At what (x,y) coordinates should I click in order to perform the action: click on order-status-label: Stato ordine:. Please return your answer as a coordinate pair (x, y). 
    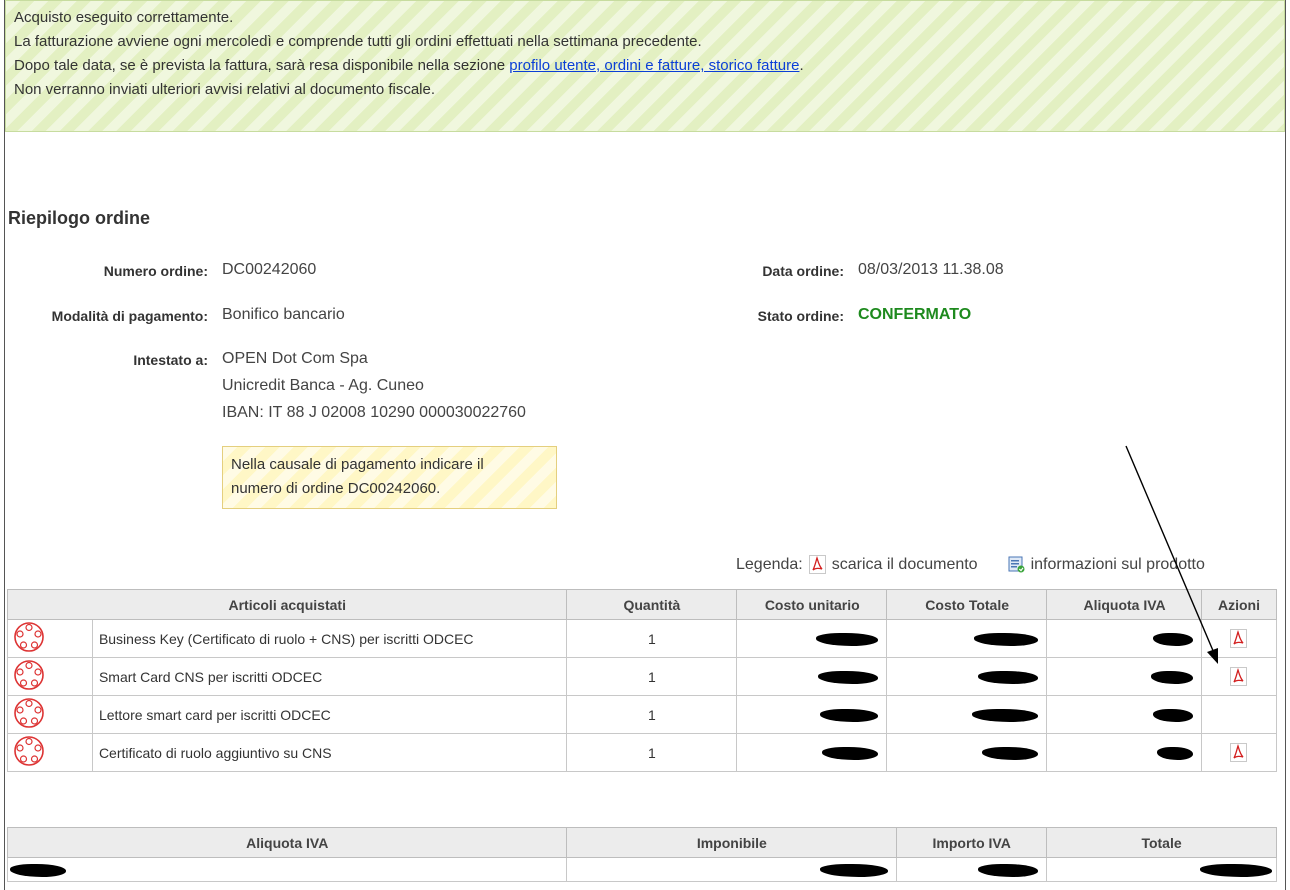
    Looking at the image, I should click on (800, 316).